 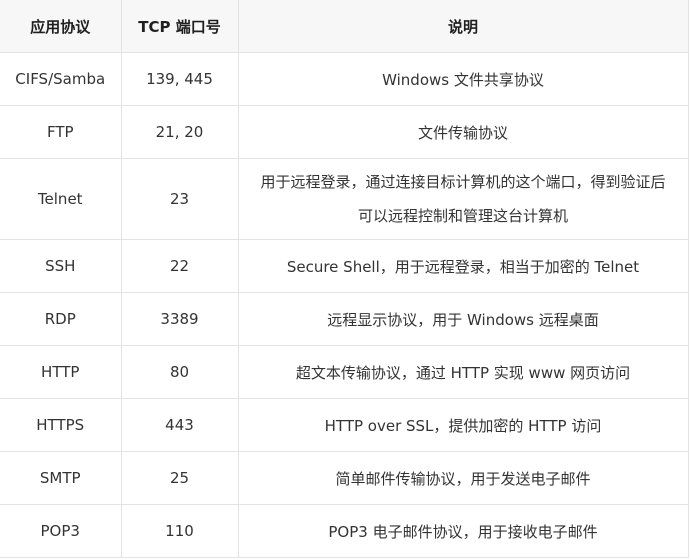 I want to click on protocol-cell: HTTP, so click(x=61, y=372).